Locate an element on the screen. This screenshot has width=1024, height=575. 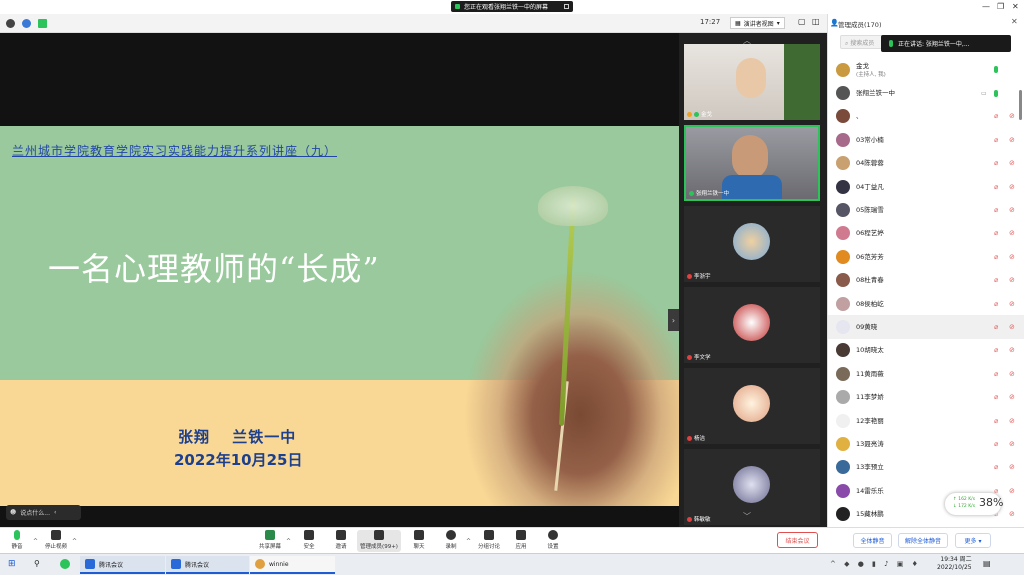
video-tile: 韩敏敏 is located at coordinates (752, 487).